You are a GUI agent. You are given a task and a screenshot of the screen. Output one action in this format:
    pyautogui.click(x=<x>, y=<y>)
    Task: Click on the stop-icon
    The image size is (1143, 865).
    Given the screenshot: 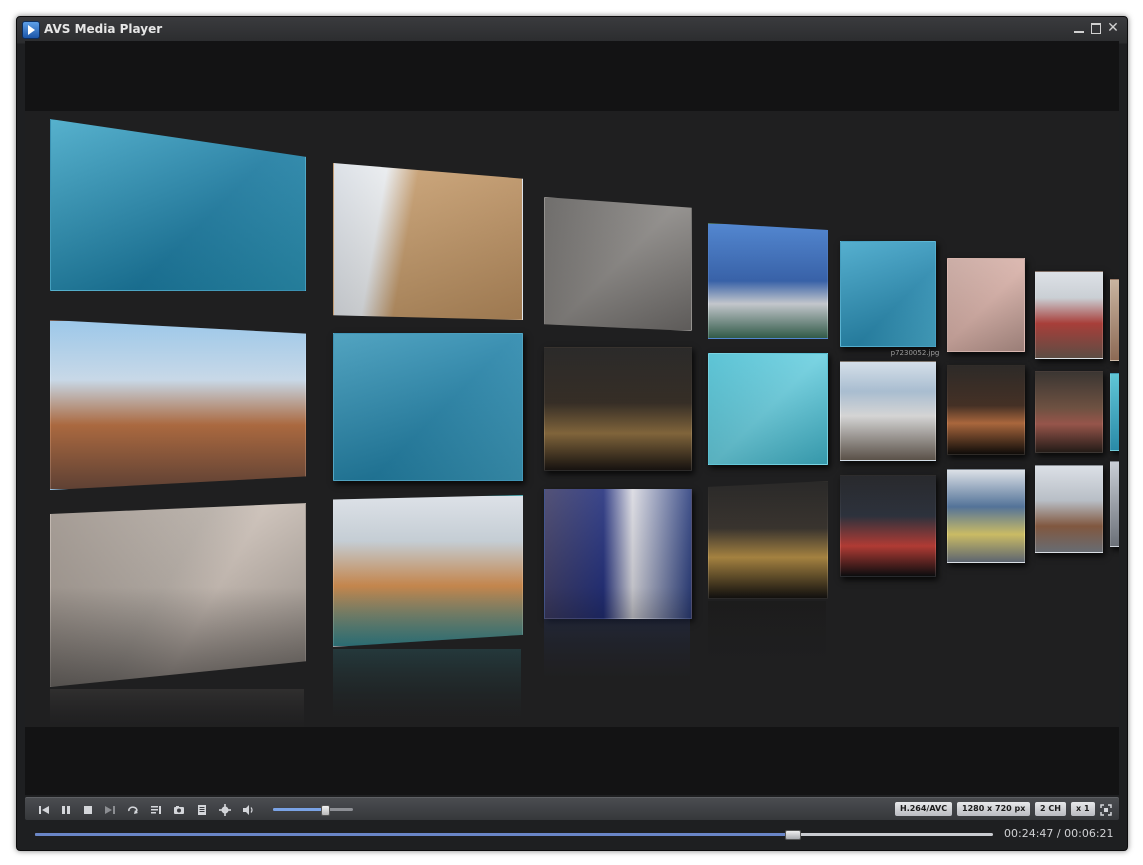 What is the action you would take?
    pyautogui.click(x=88, y=809)
    